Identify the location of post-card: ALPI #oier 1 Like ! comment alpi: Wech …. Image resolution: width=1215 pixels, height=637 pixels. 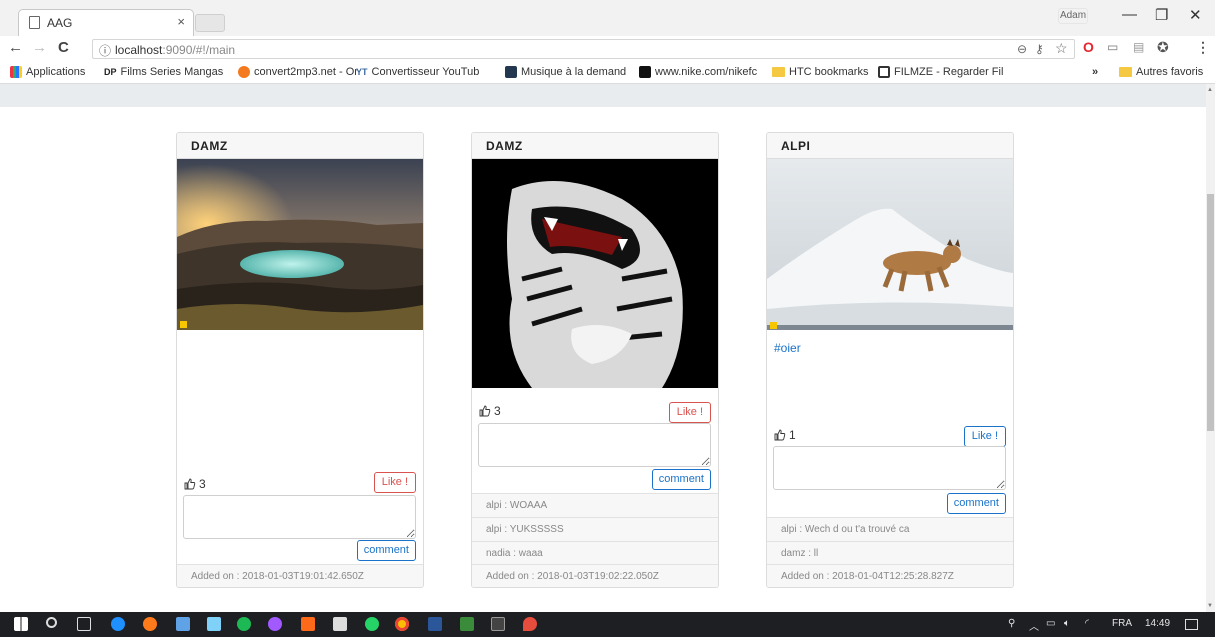
(890, 360).